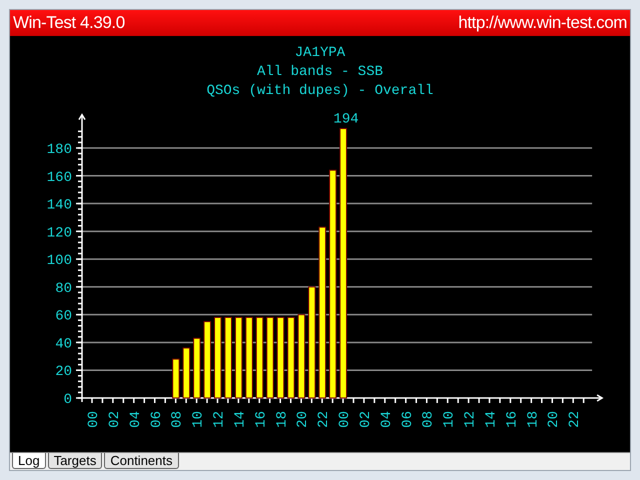  I want to click on sheet-tab: Targets, so click(75, 461).